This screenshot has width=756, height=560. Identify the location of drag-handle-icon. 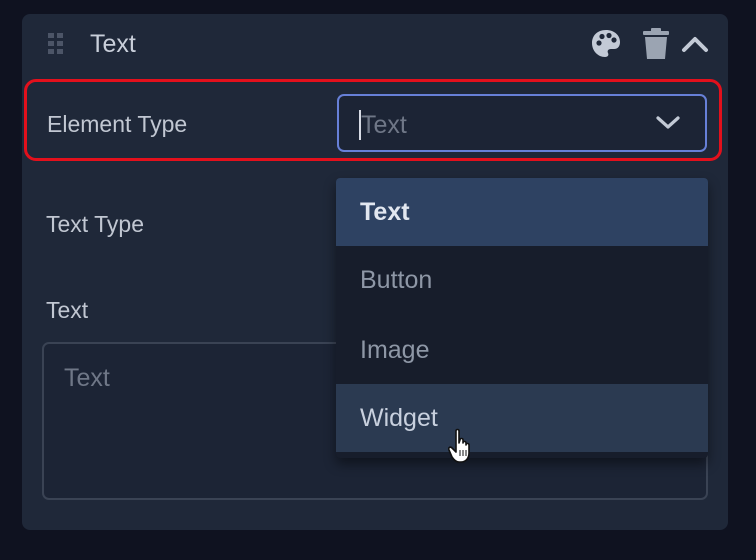
(56, 43).